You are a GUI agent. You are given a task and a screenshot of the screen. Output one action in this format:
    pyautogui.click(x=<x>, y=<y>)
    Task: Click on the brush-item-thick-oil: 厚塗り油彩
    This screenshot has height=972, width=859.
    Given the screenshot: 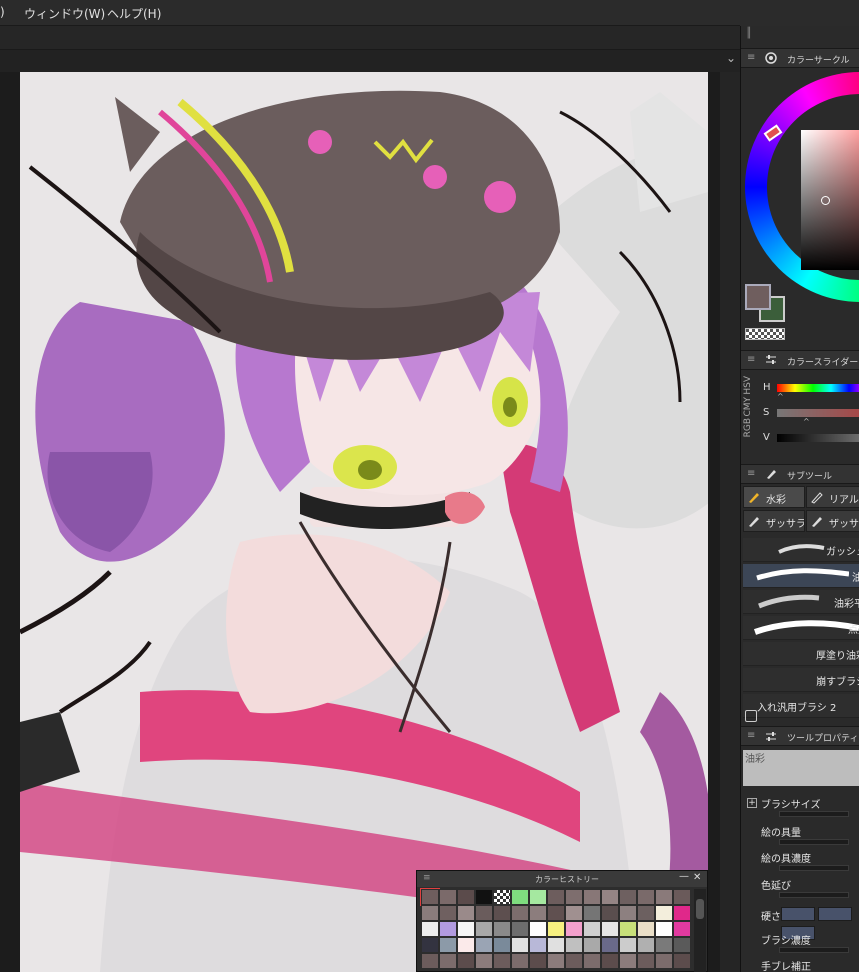 What is the action you would take?
    pyautogui.click(x=801, y=654)
    